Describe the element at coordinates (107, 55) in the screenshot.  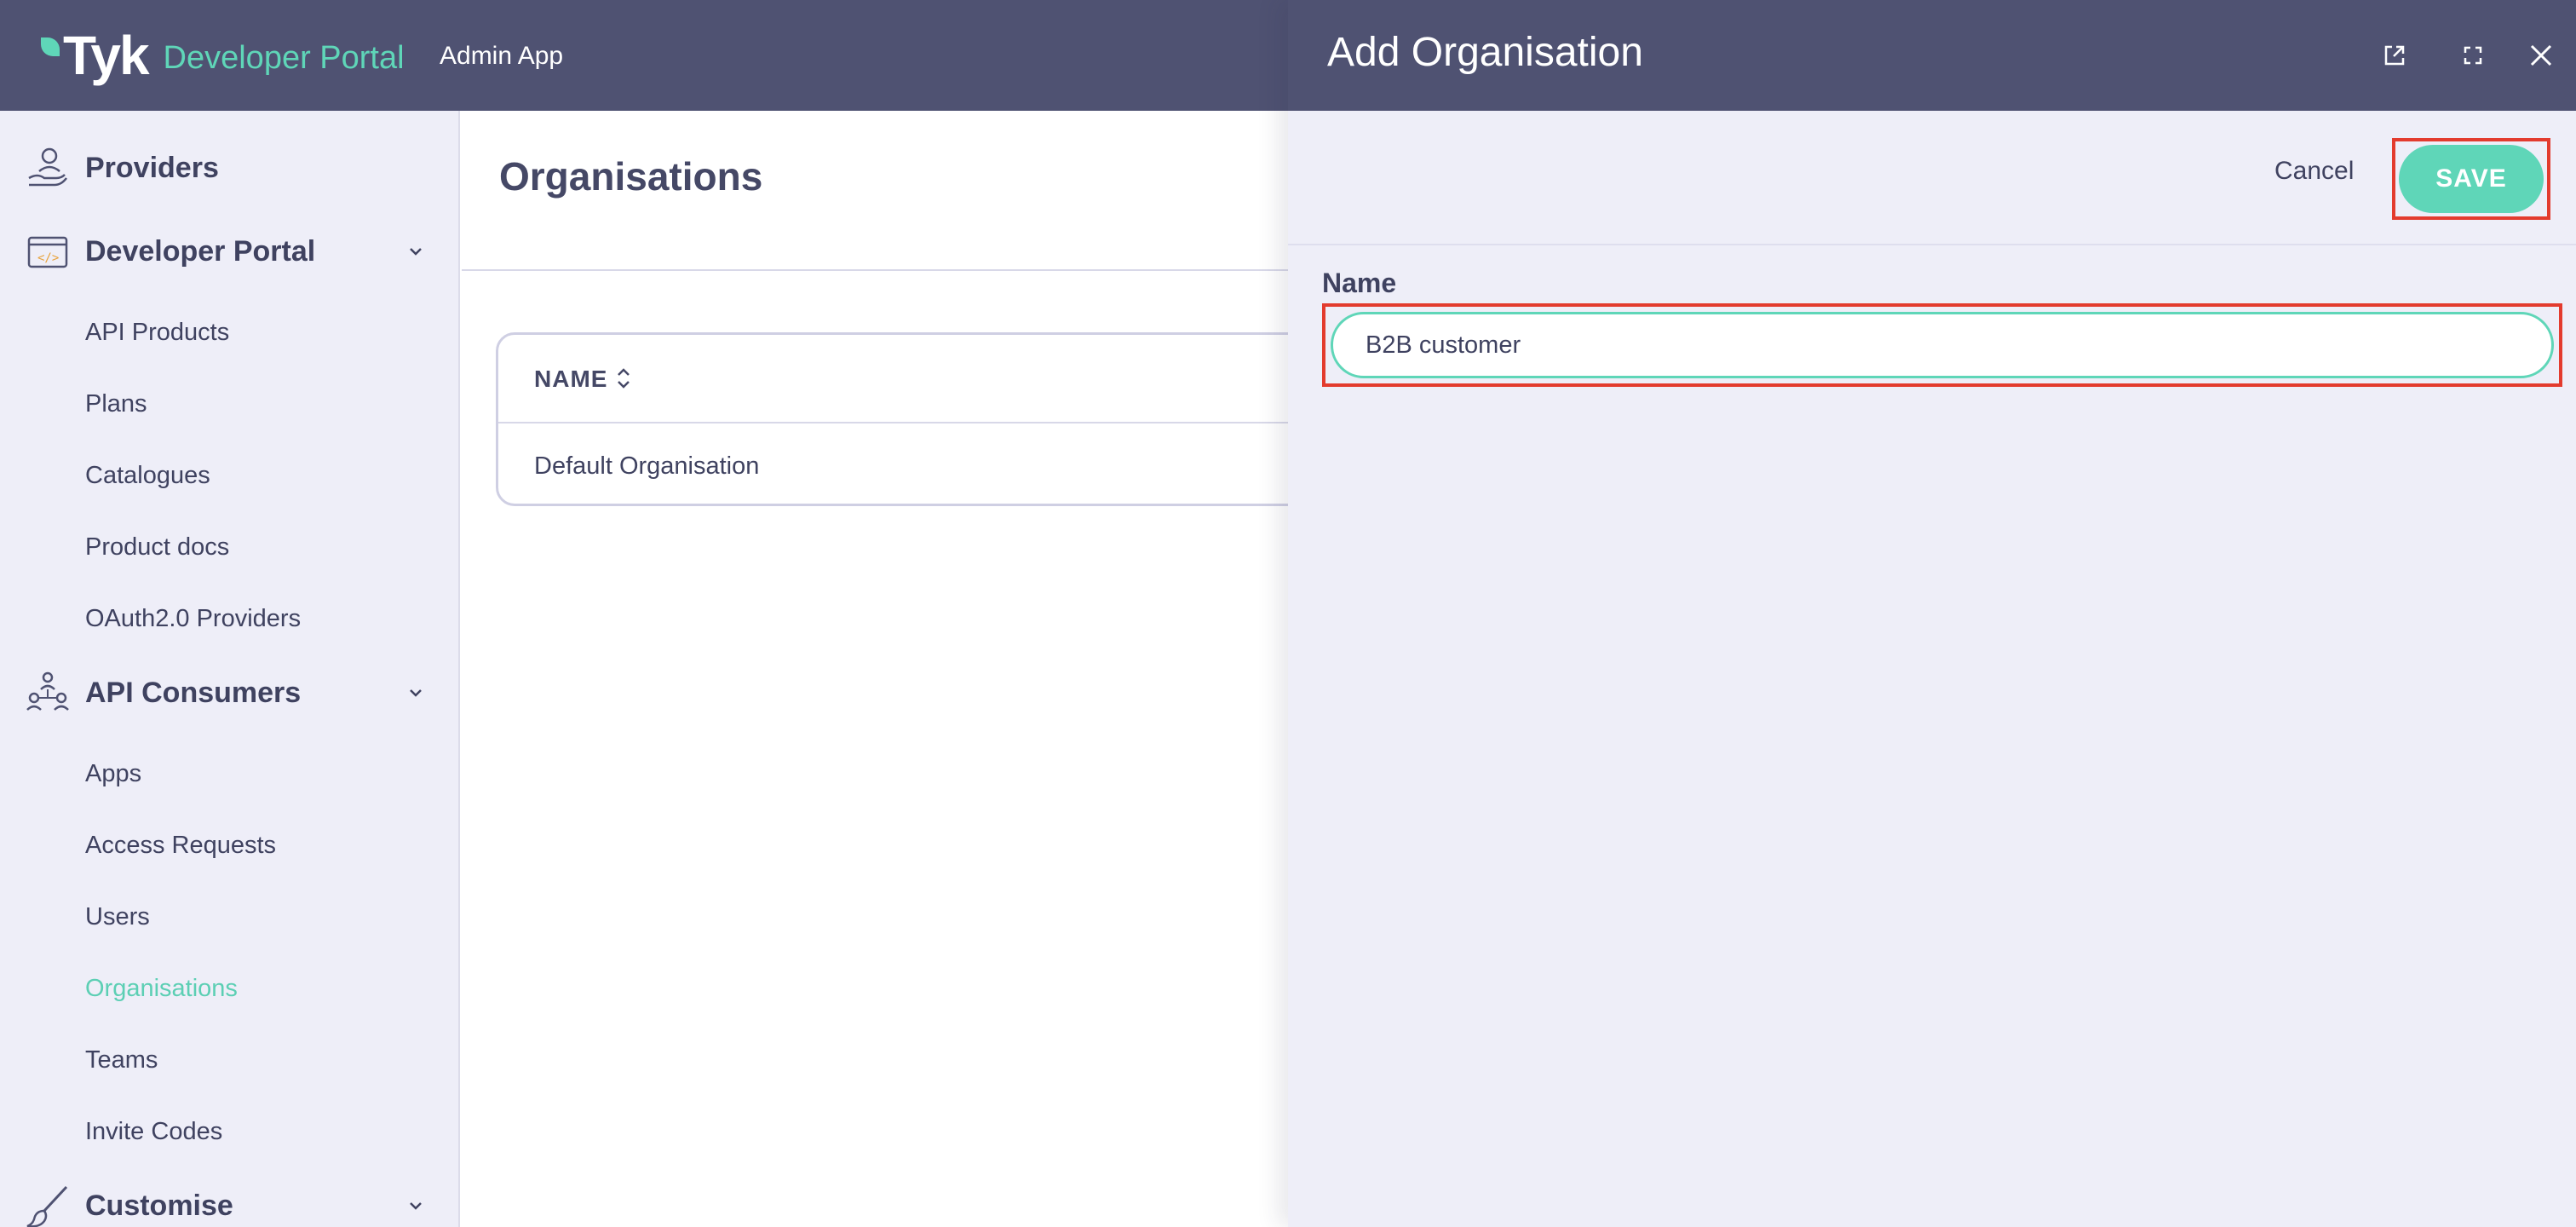
I see `logo-text: Tyk` at that location.